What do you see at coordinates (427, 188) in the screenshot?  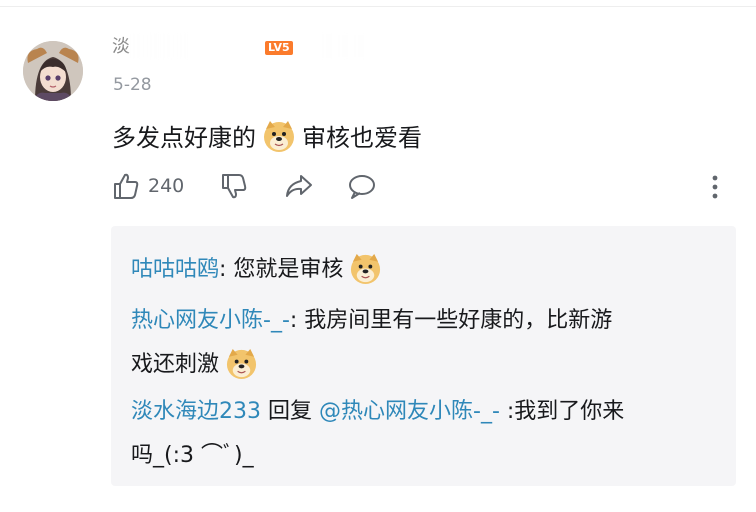 I see `comment-actions: 240` at bounding box center [427, 188].